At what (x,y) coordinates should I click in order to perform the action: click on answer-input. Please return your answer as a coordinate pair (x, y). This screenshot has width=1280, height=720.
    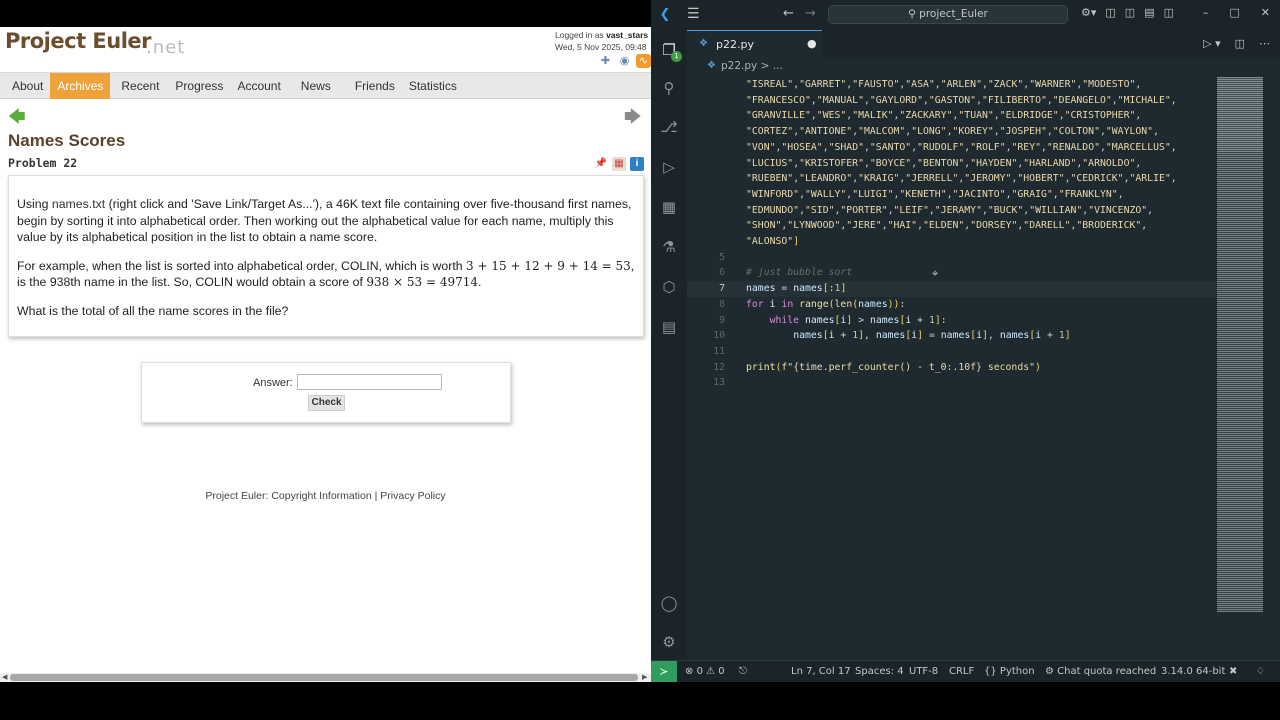
    Looking at the image, I should click on (369, 382).